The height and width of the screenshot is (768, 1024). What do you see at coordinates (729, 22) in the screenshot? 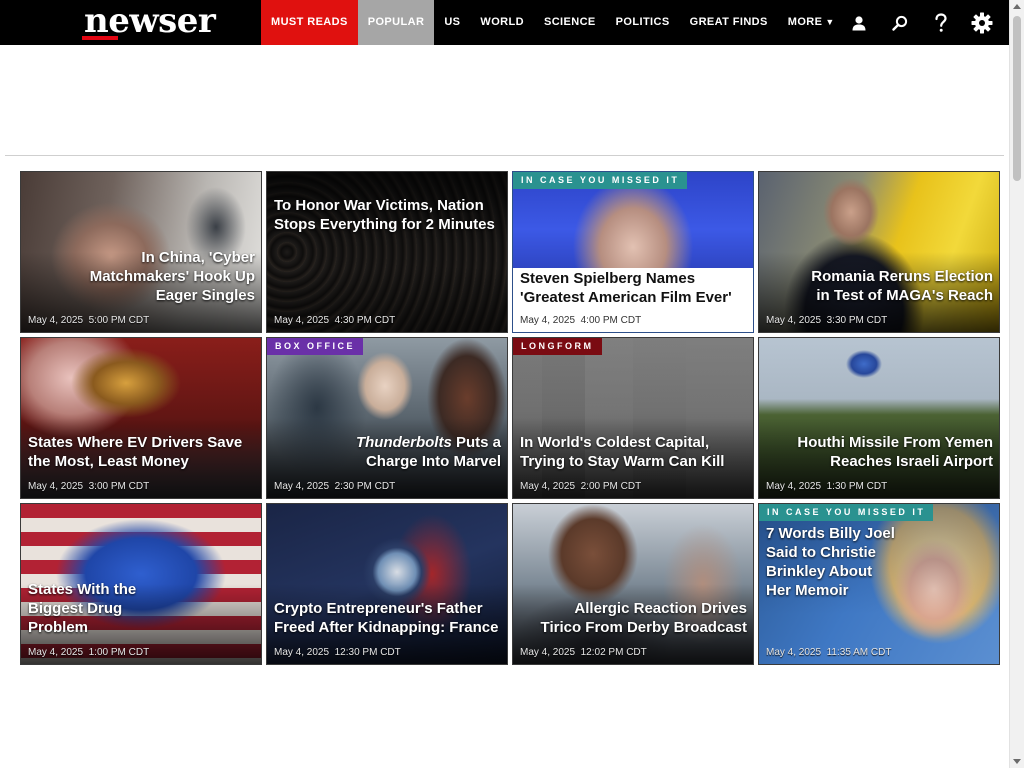
I see `nav-item-great-finds: GREAT FINDS` at bounding box center [729, 22].